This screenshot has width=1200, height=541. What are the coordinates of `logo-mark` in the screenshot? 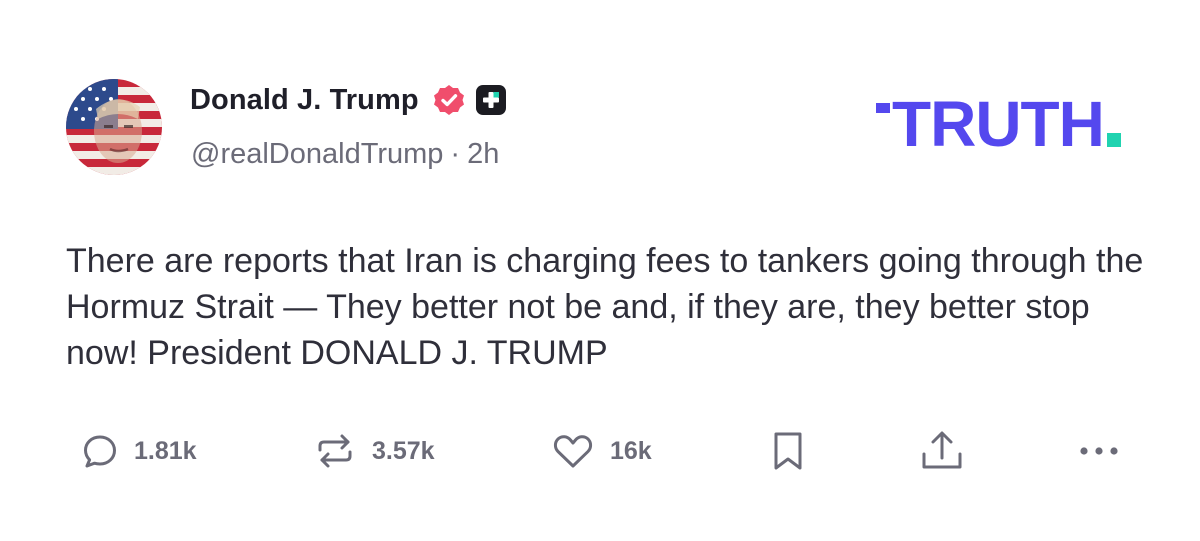 It's located at (883, 108).